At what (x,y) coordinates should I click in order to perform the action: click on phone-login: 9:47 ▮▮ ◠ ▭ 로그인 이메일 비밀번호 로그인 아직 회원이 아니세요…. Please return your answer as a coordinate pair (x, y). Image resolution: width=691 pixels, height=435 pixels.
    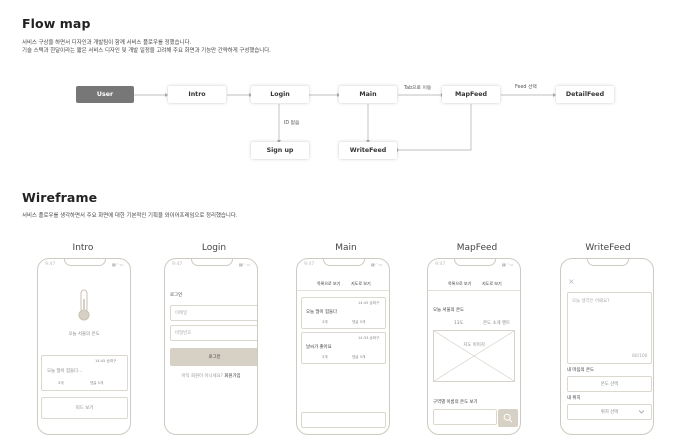
    Looking at the image, I should click on (211, 346).